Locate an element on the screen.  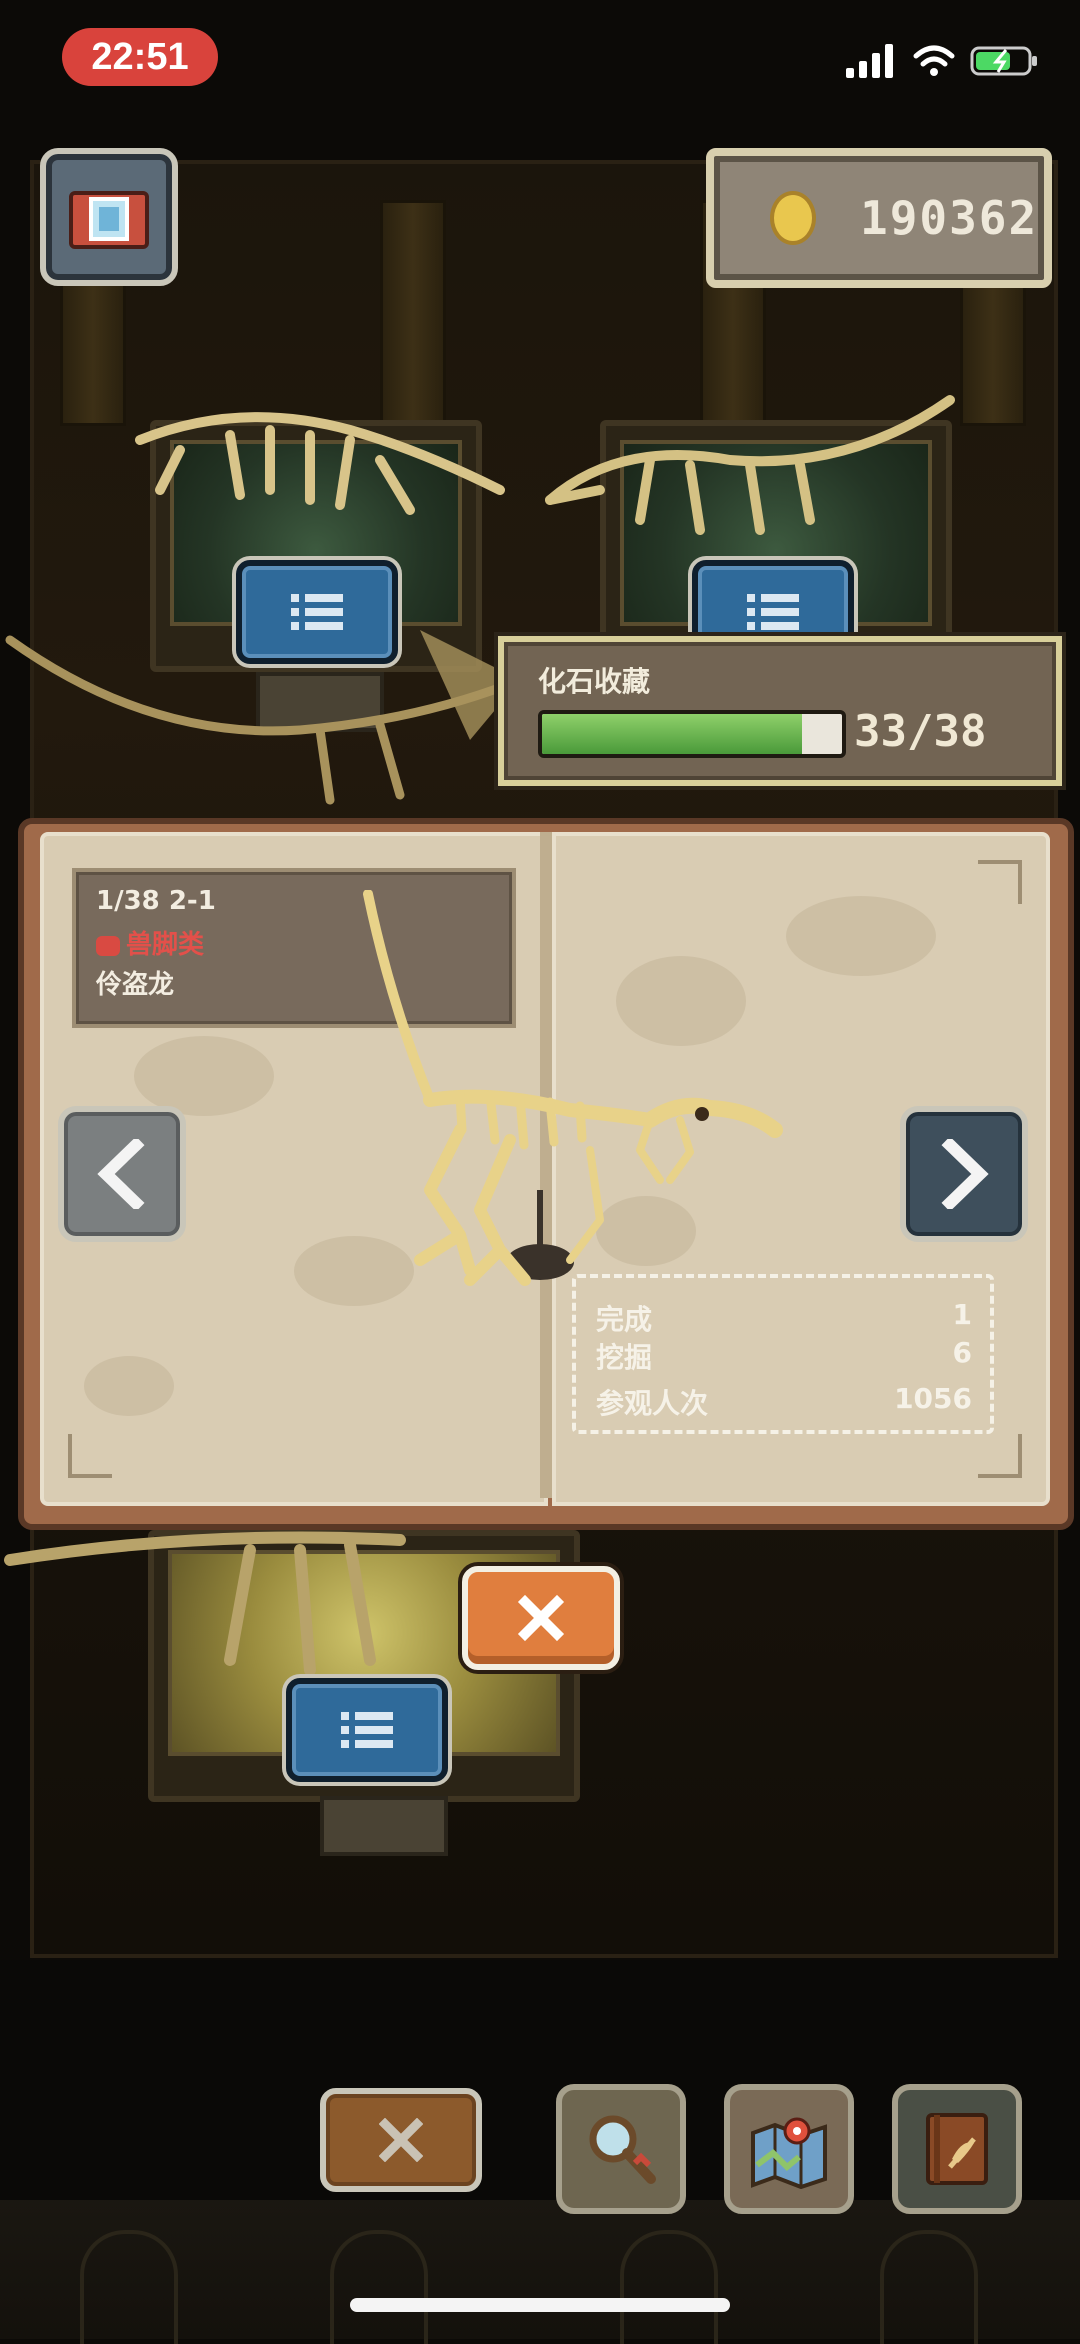
collection-progress-fill is located at coordinates (672, 734).